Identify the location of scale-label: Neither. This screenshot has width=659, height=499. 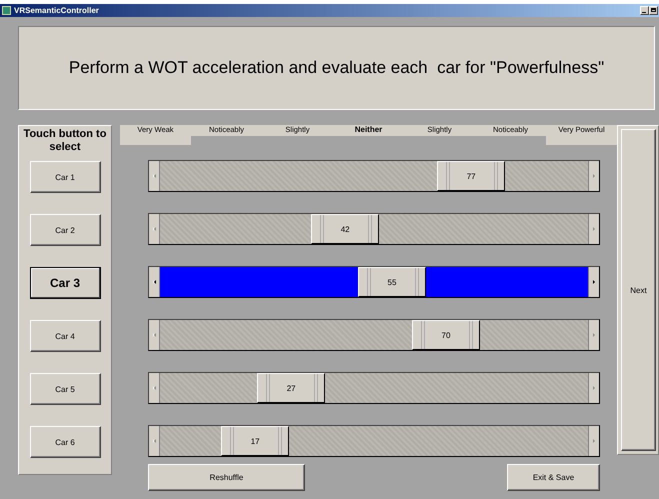
(368, 130).